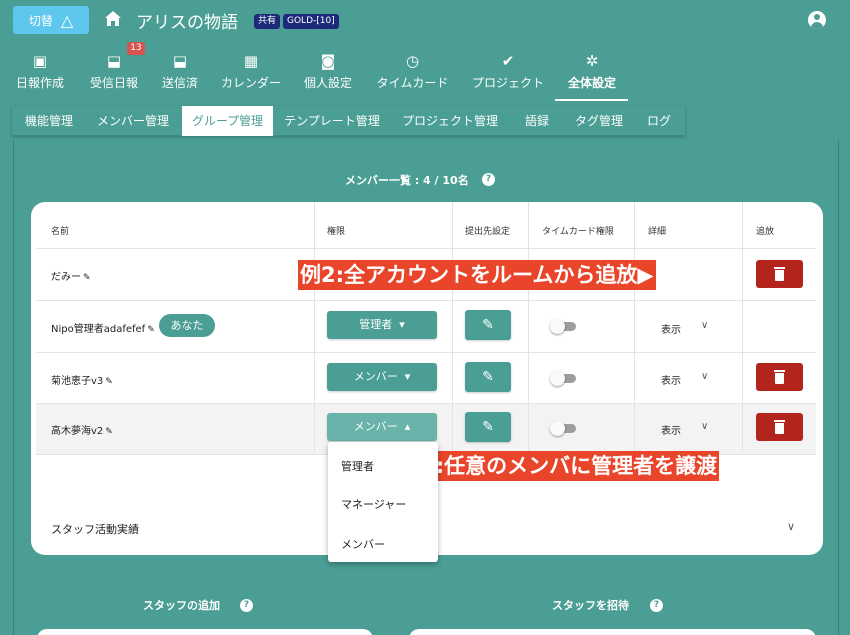  Describe the element at coordinates (412, 83) in the screenshot. I see `tab-label: タイムカード` at that location.